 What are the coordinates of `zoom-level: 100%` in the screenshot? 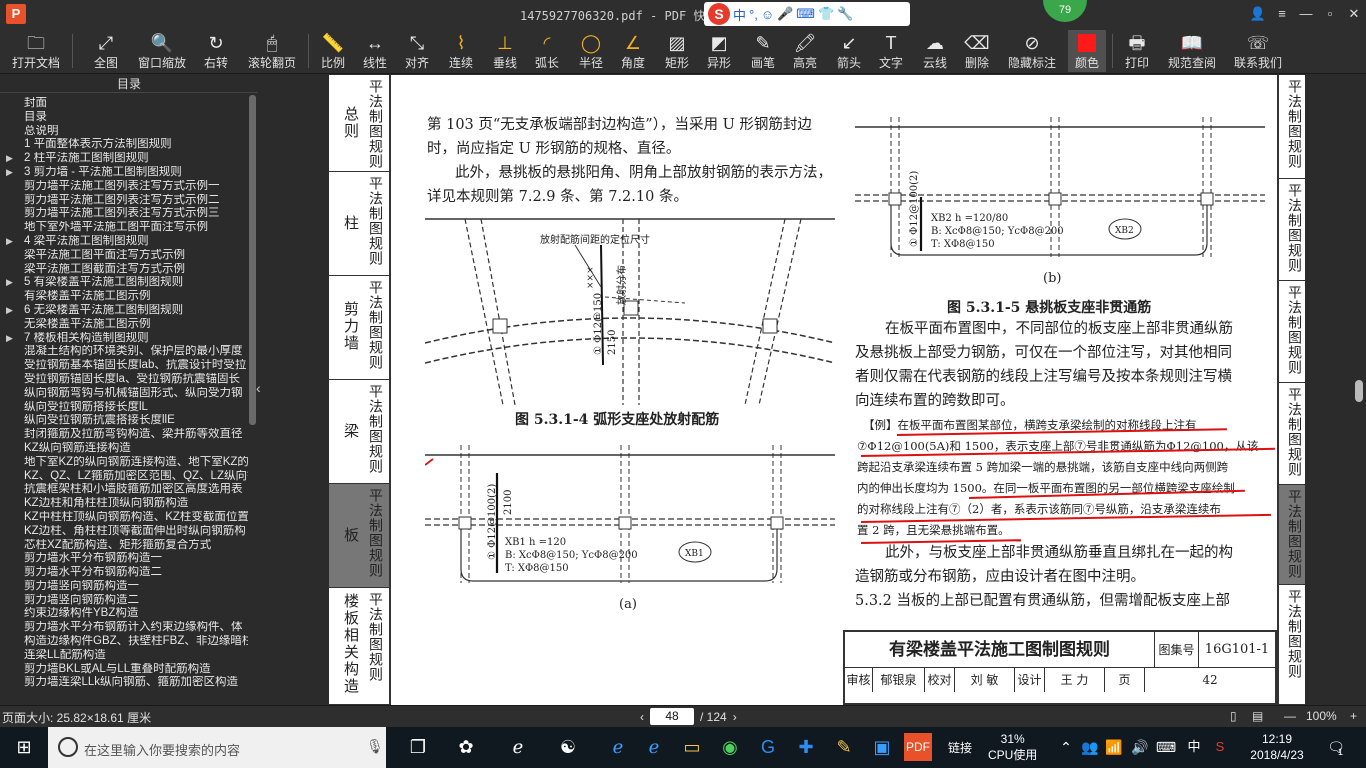 It's located at (1321, 716).